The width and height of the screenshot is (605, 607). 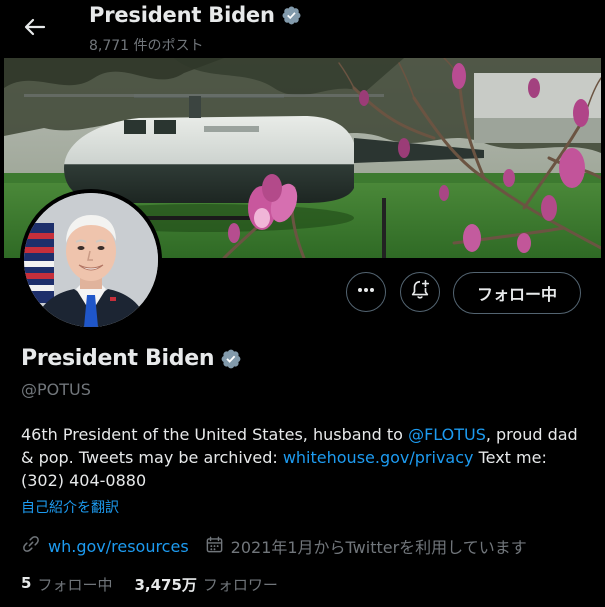 I want to click on translate-bio-link: 自己紹介を翻訳, so click(x=70, y=507).